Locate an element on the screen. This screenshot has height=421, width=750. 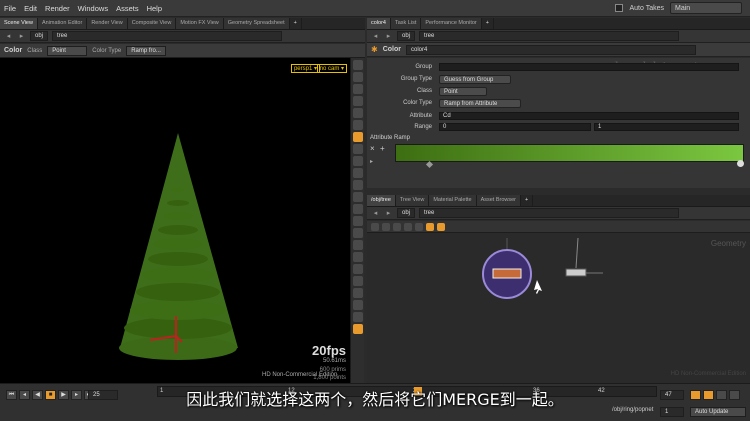
point-select-icon is located at coordinates (357, 185).